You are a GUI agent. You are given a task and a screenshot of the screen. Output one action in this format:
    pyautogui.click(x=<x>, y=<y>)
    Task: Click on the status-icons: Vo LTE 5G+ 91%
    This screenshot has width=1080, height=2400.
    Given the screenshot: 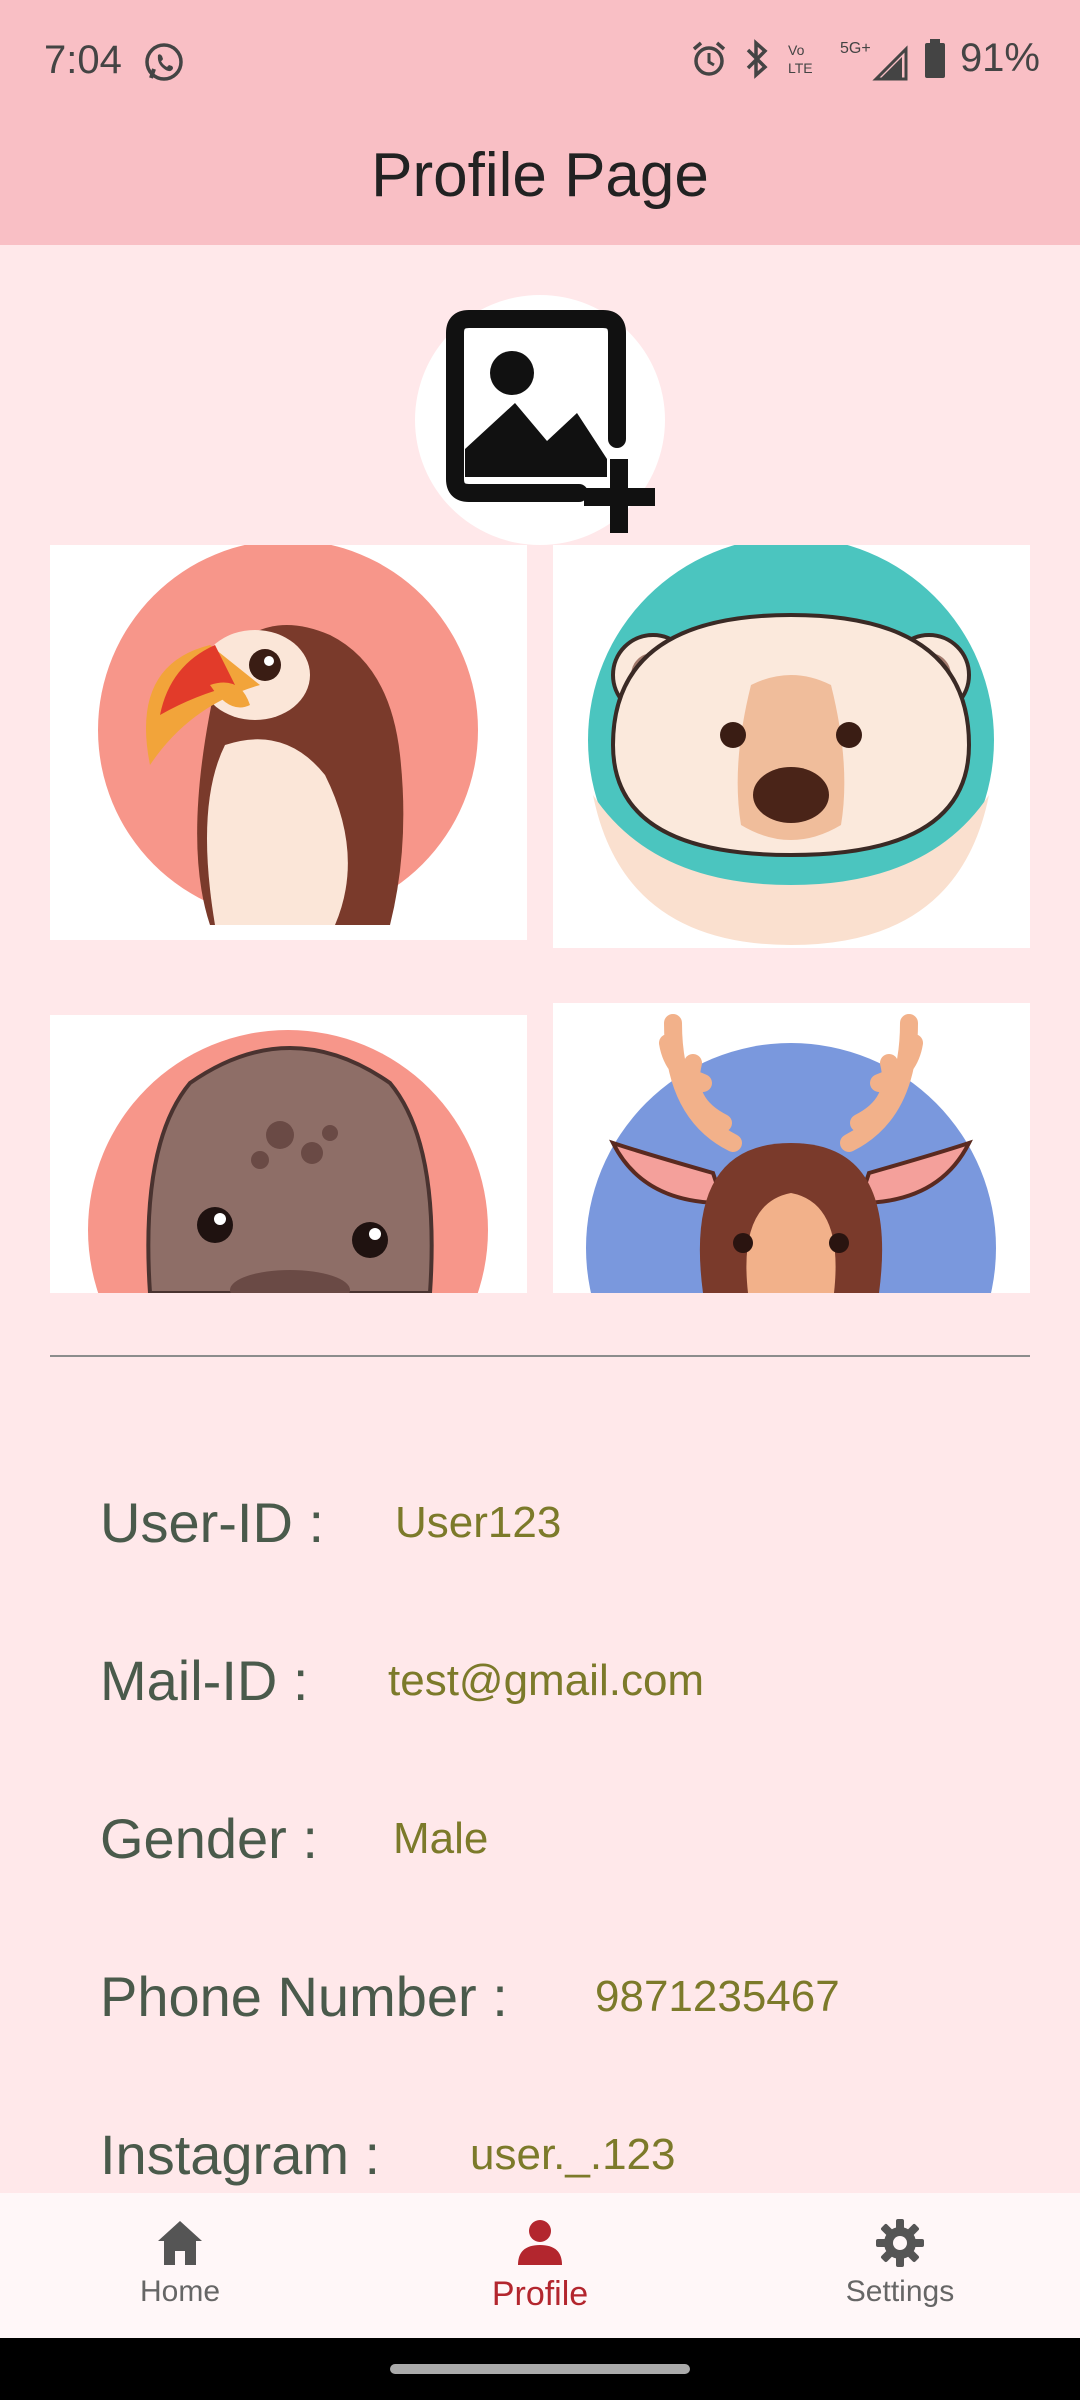 What is the action you would take?
    pyautogui.click(x=865, y=58)
    